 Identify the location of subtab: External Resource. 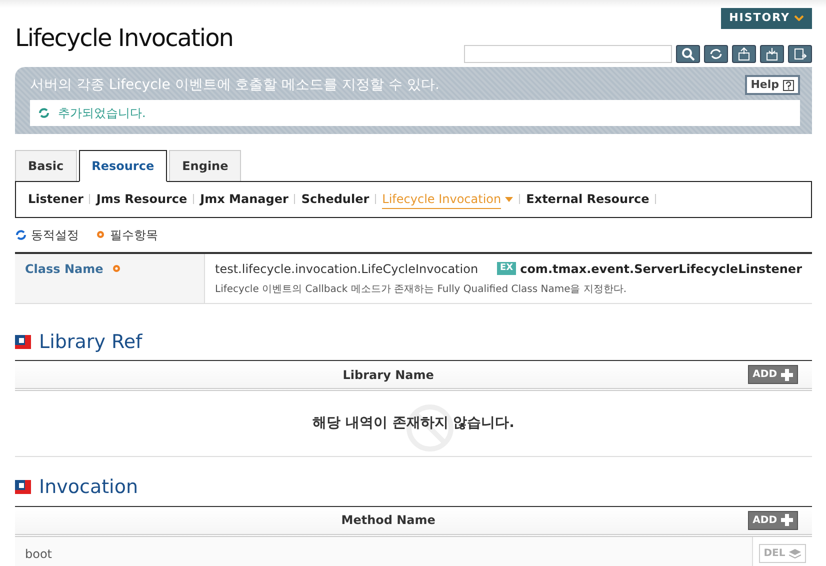
(588, 199).